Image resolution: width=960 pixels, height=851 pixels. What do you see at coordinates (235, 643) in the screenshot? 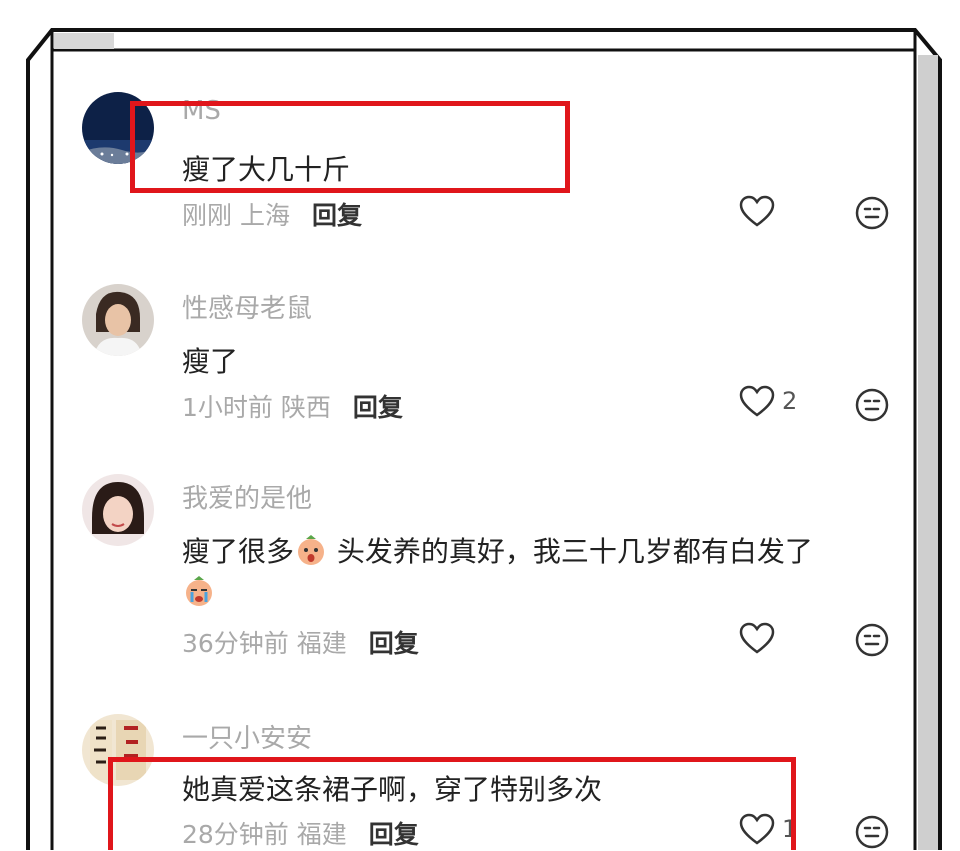
I see `comment-time: 36分钟前` at bounding box center [235, 643].